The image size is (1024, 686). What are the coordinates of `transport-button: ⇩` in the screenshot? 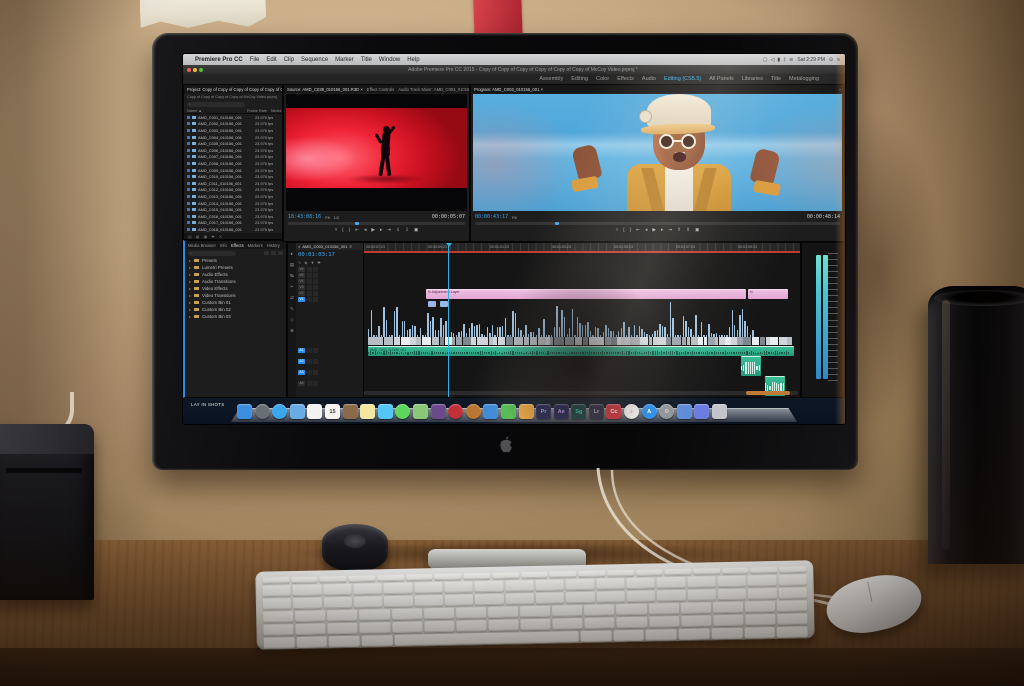 It's located at (407, 230).